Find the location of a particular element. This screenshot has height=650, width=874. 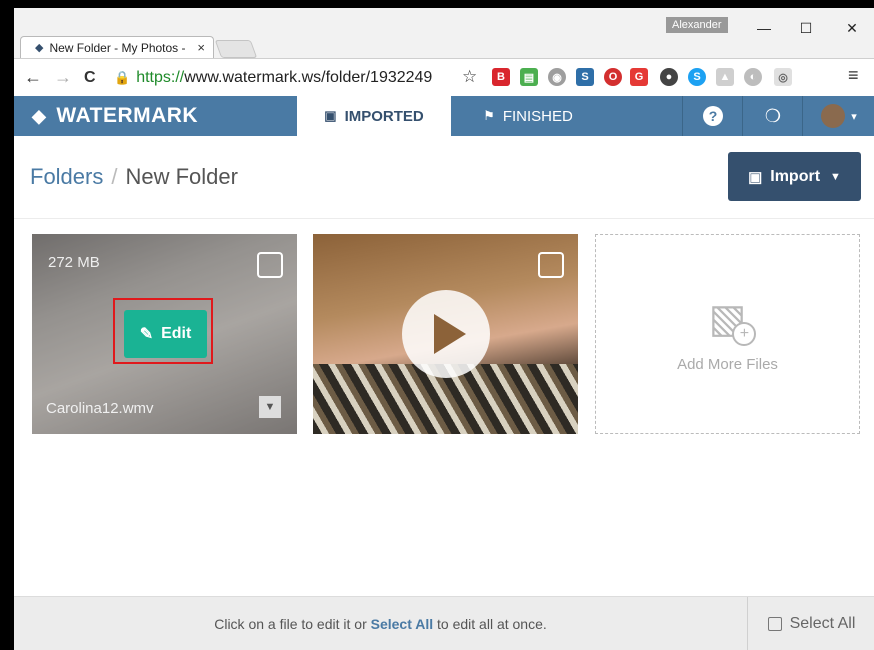

footer-select-all-link: Select All is located at coordinates (402, 624).